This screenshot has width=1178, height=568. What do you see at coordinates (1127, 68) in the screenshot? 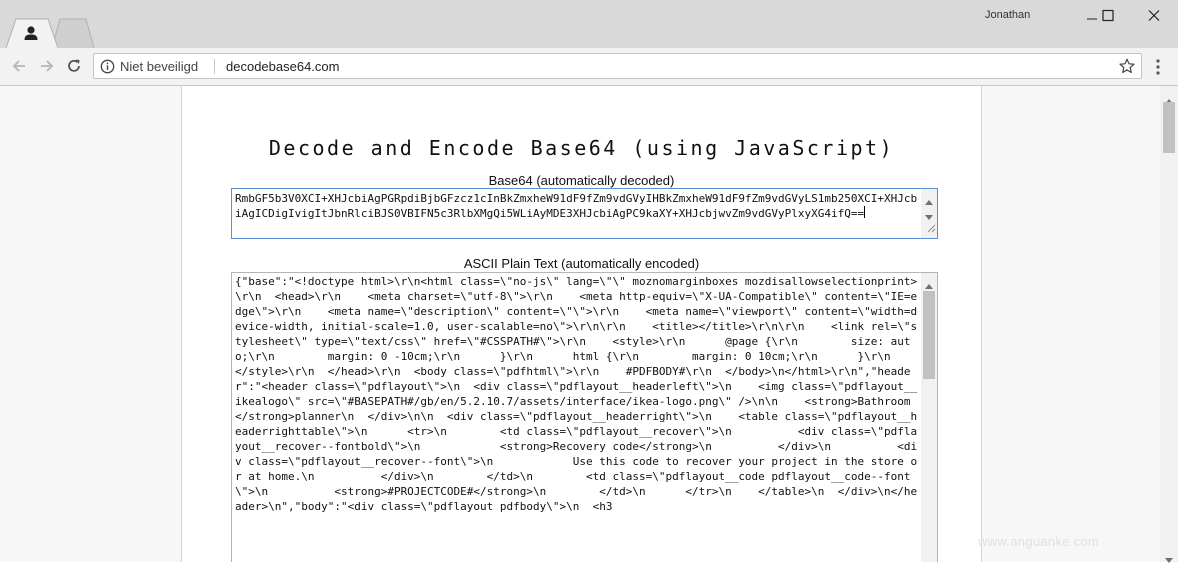
I see `star-icon` at bounding box center [1127, 68].